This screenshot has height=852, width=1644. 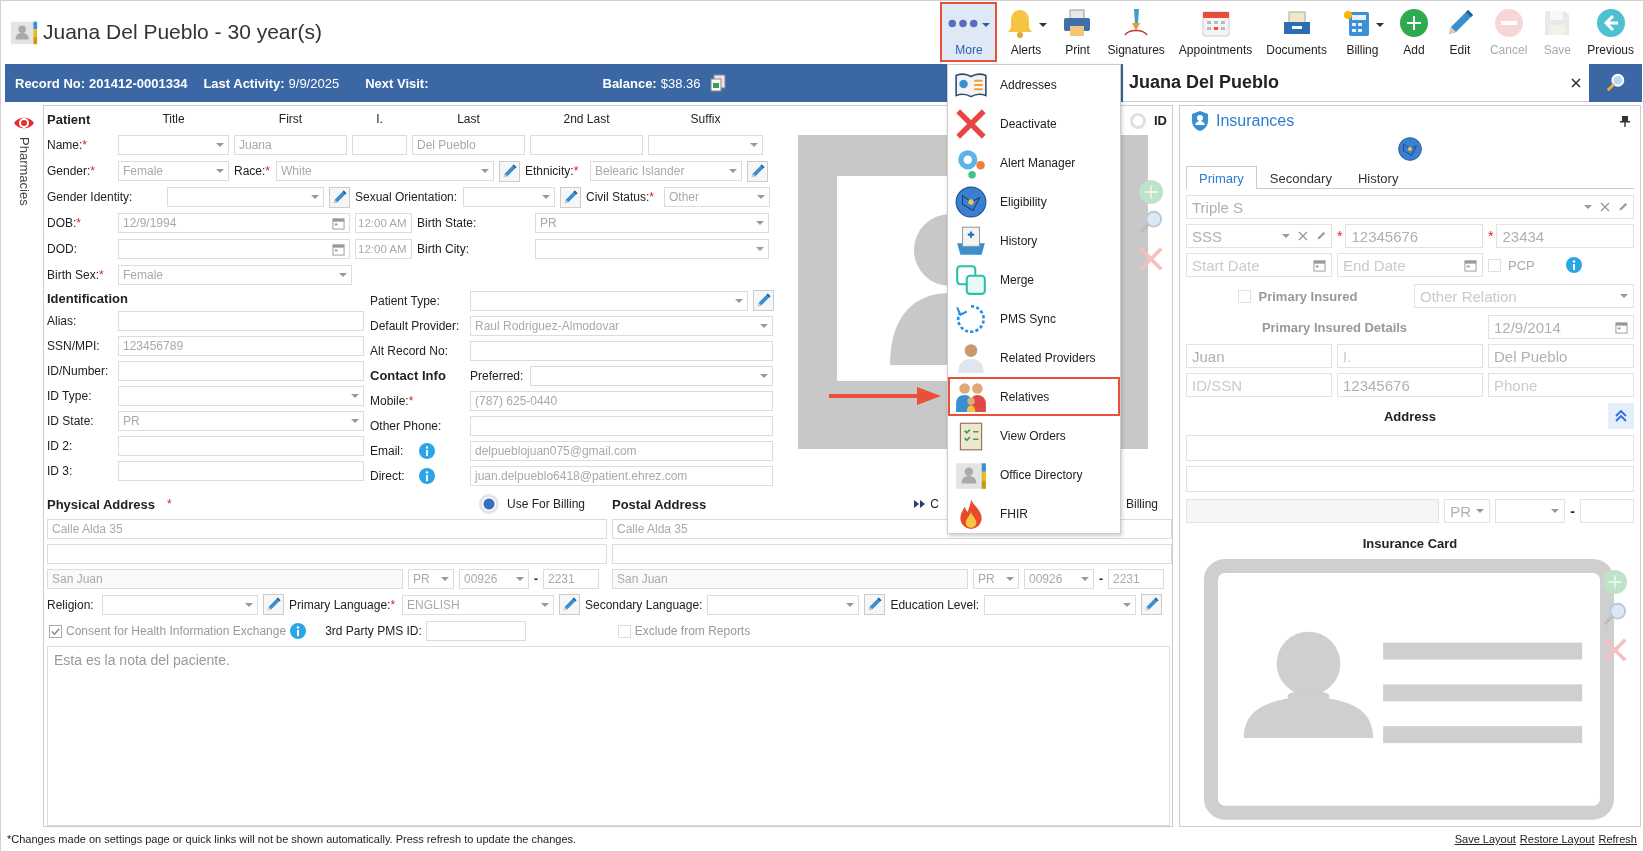 What do you see at coordinates (1410, 148) in the screenshot?
I see `globe-icon` at bounding box center [1410, 148].